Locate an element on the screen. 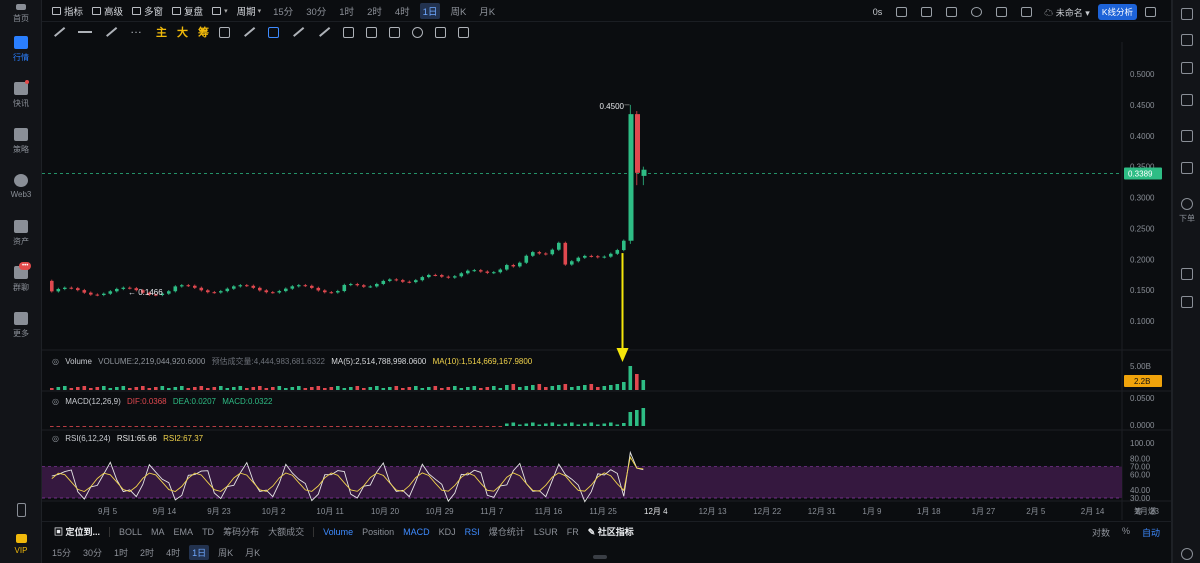 This screenshot has height=563, width=1200. camera-icon is located at coordinates (902, 12).